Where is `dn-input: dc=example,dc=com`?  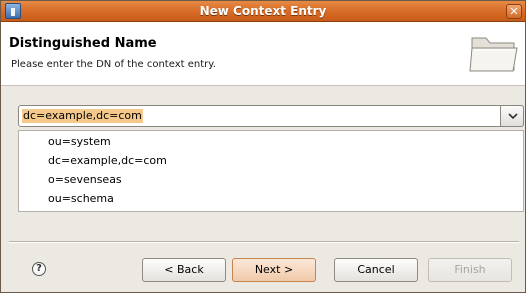
dn-input: dc=example,dc=com is located at coordinates (82, 116).